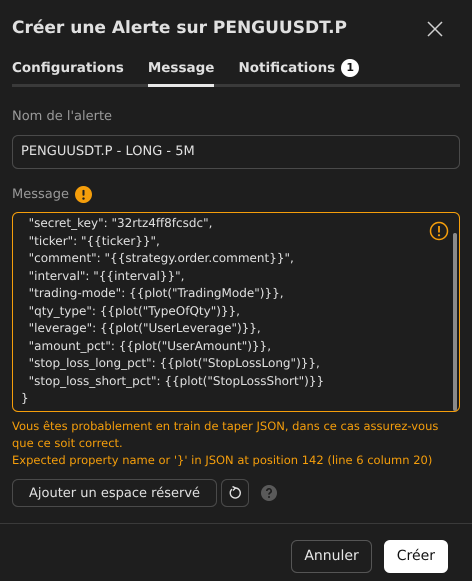 The width and height of the screenshot is (472, 581). I want to click on help-icon, so click(269, 493).